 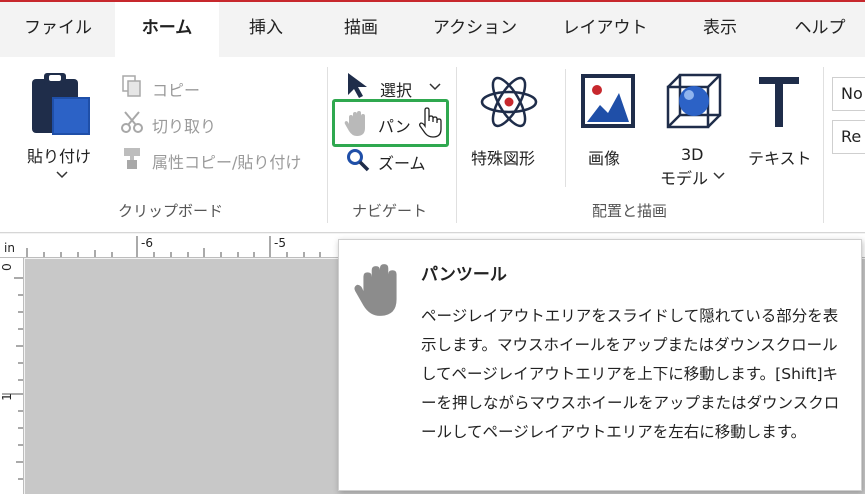 What do you see at coordinates (266, 29) in the screenshot?
I see `tab-insert: 挿入` at bounding box center [266, 29].